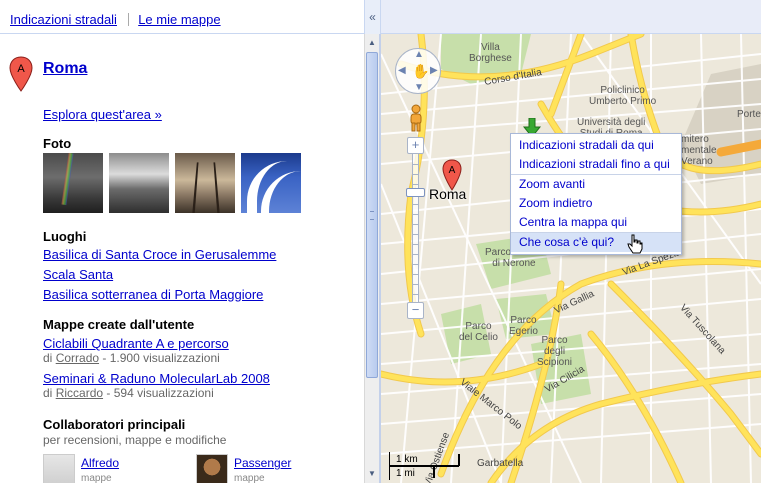 The width and height of the screenshot is (761, 483). I want to click on user-map-author-link: Corrado, so click(77, 358).